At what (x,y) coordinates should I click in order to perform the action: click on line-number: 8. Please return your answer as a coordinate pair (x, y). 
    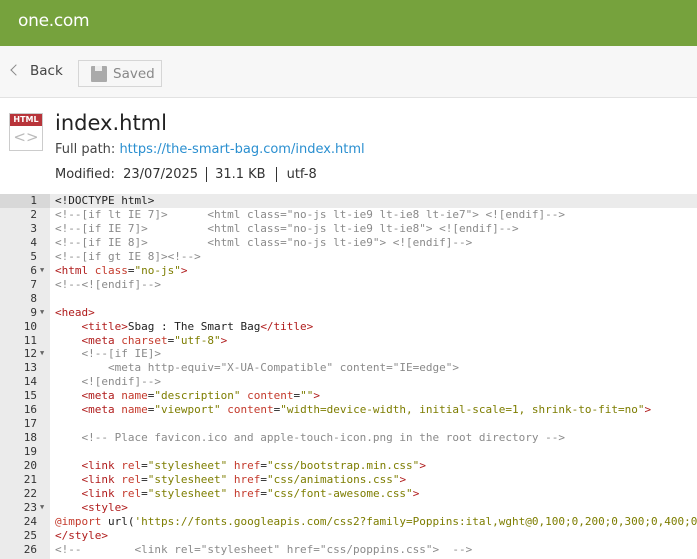
    Looking at the image, I should click on (33, 298).